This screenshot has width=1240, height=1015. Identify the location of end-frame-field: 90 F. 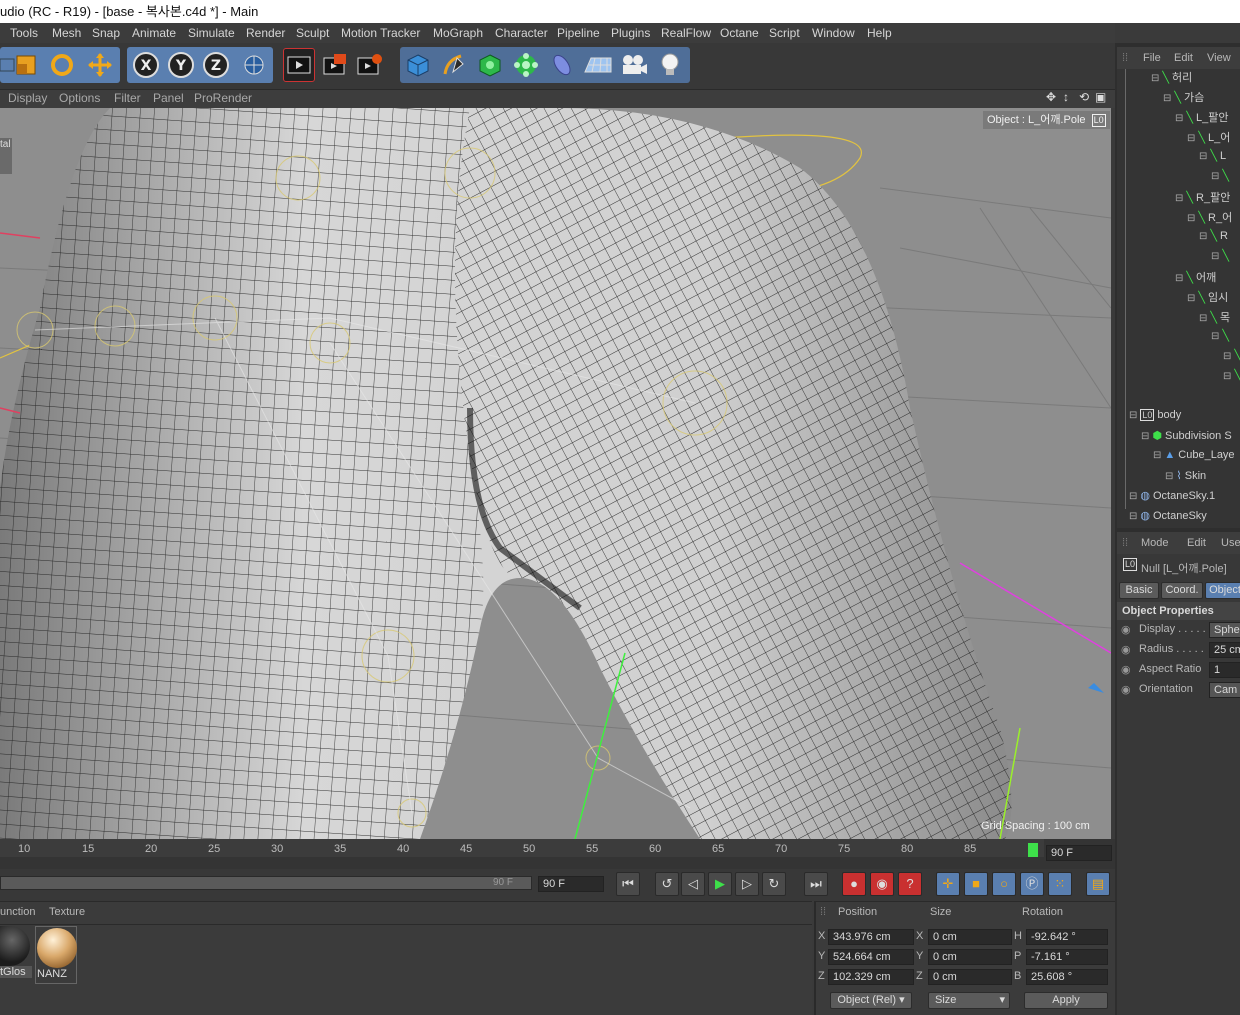
(1079, 853).